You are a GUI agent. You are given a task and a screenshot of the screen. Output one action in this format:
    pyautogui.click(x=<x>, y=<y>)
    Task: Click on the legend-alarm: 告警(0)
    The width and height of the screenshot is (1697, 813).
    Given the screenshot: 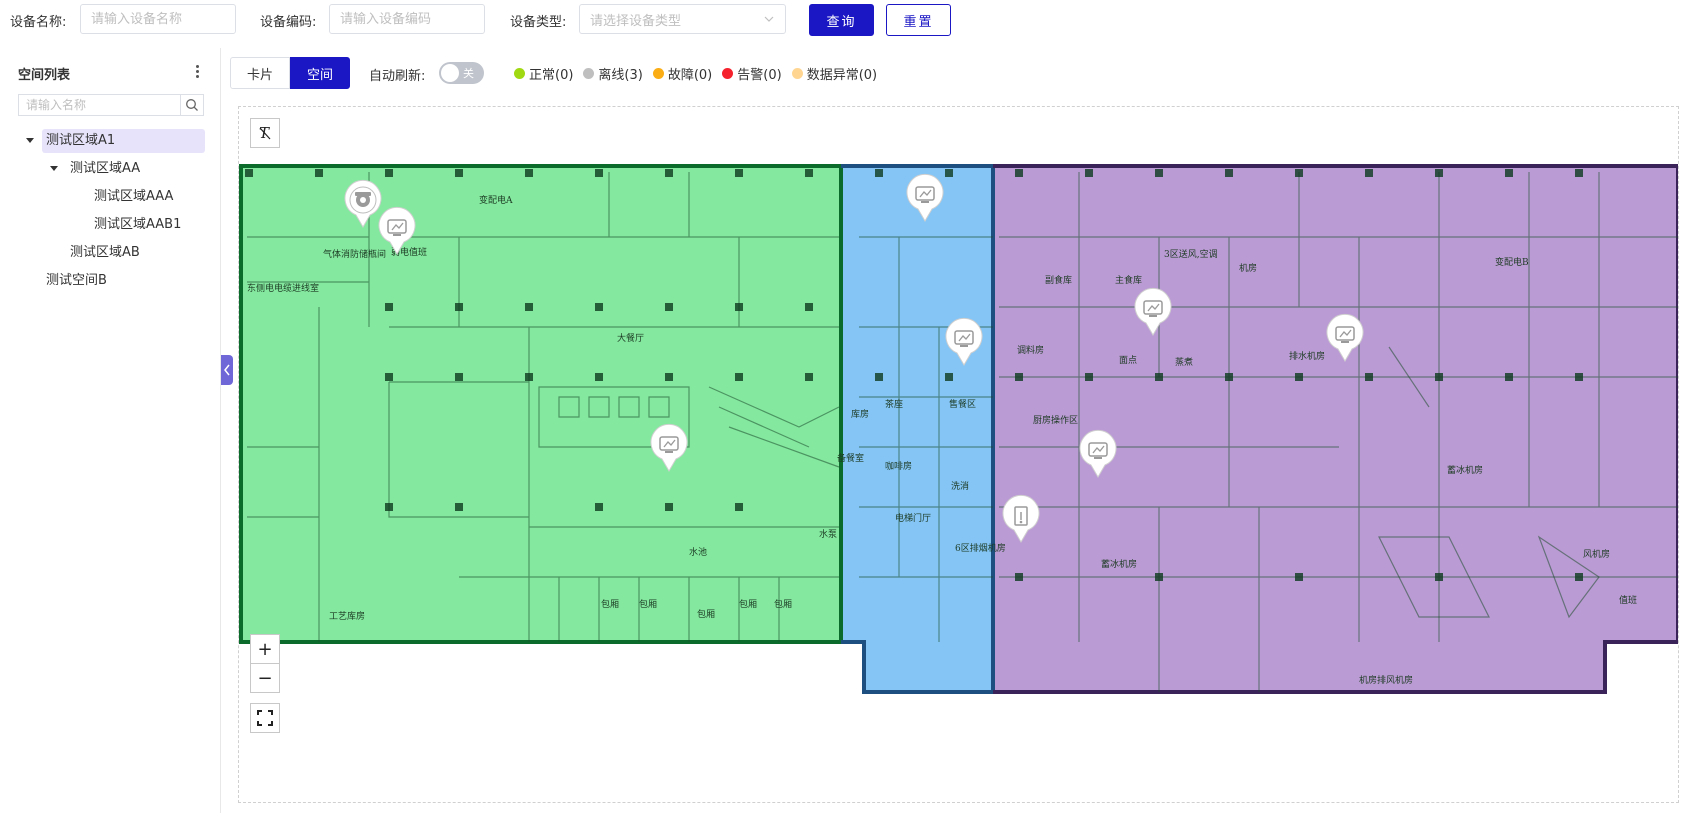 What is the action you would take?
    pyautogui.click(x=752, y=73)
    